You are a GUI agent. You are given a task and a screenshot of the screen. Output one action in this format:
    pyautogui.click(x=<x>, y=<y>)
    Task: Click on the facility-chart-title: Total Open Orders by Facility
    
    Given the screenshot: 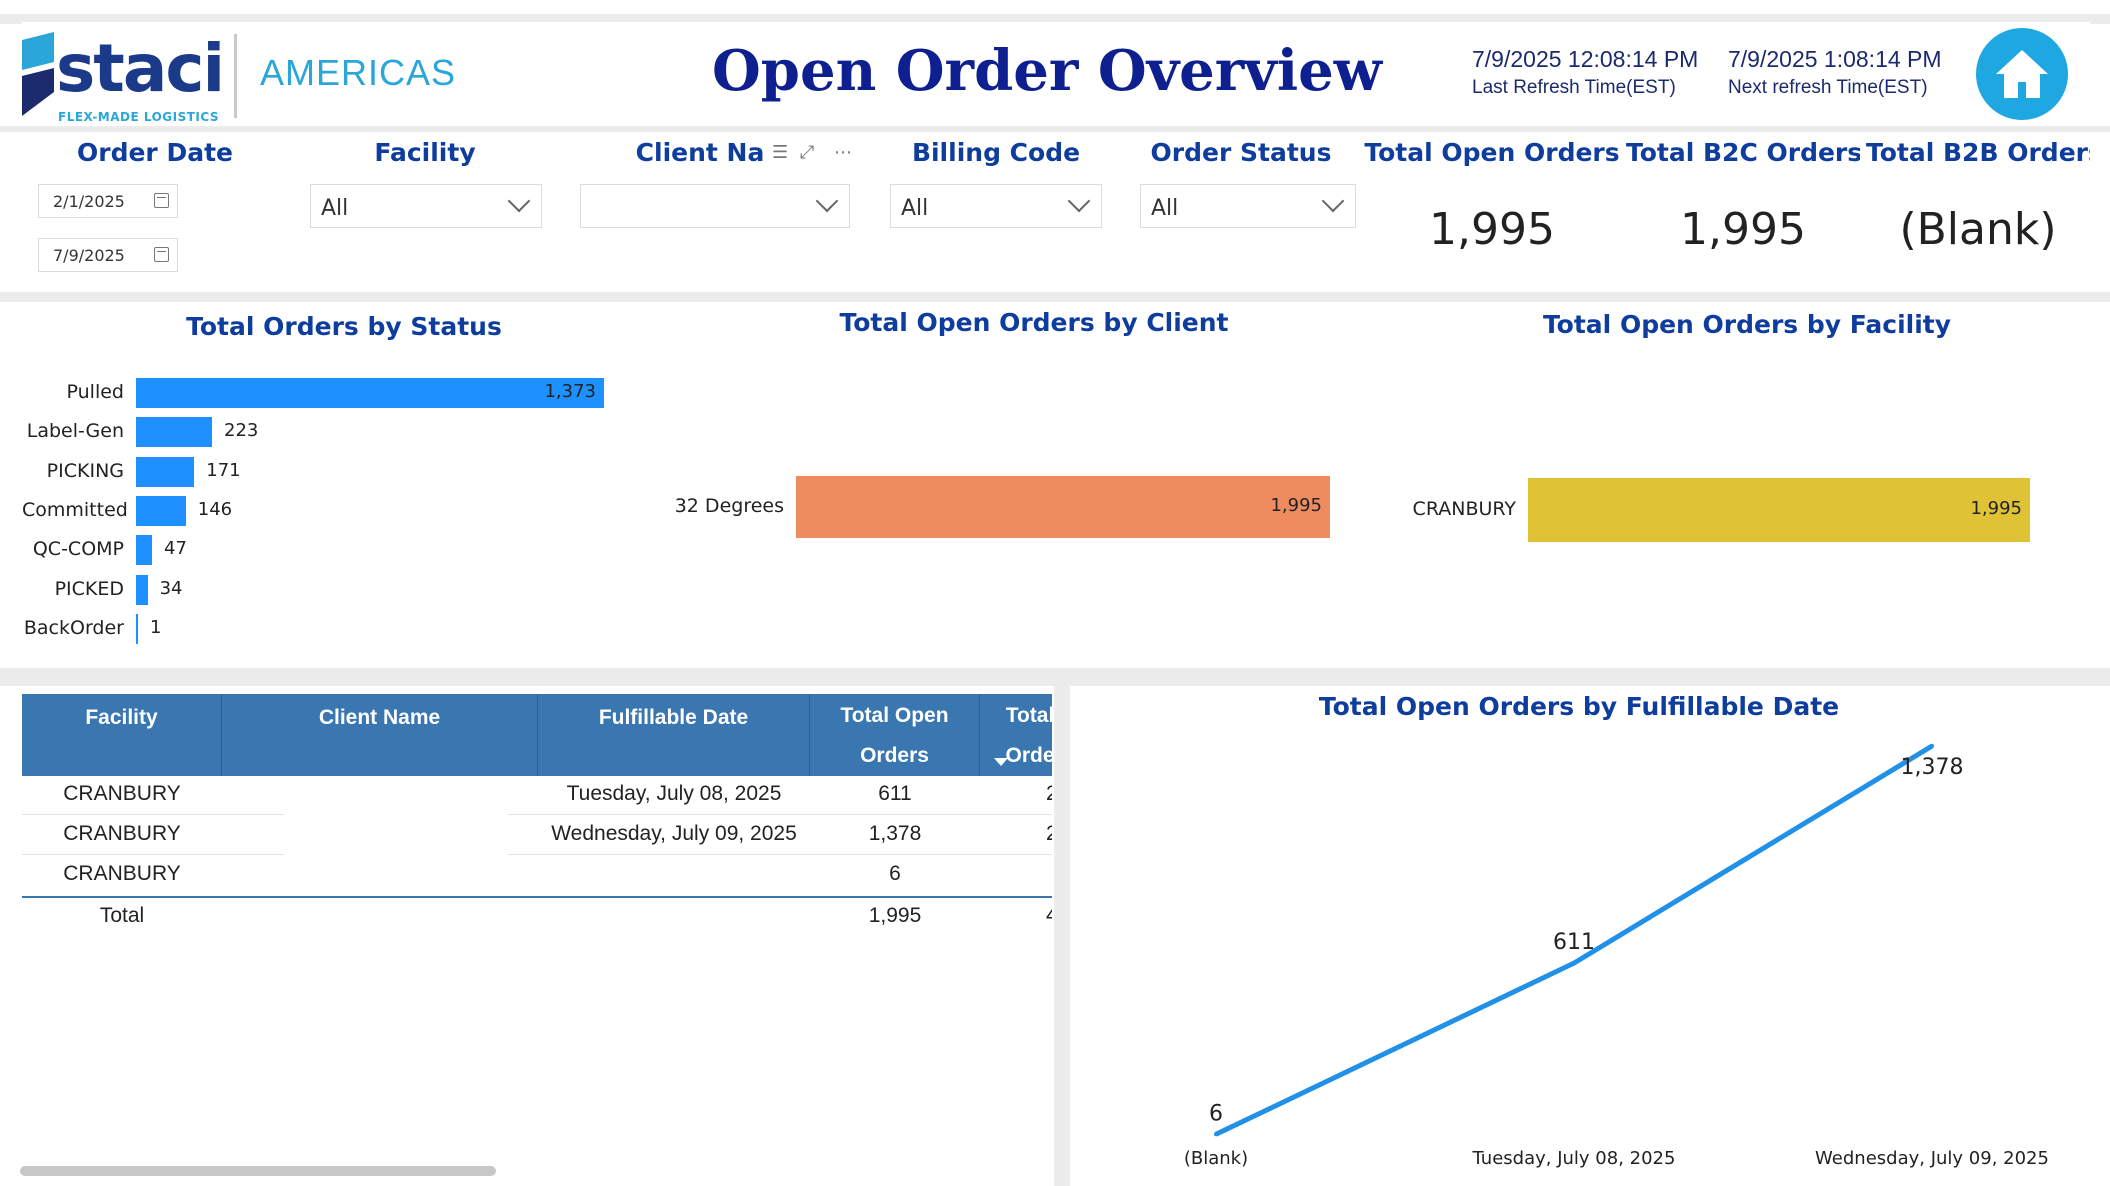 What is the action you would take?
    pyautogui.click(x=1747, y=324)
    